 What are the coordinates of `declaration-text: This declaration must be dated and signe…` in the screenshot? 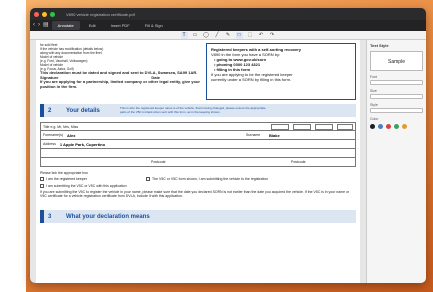 It's located at (119, 72).